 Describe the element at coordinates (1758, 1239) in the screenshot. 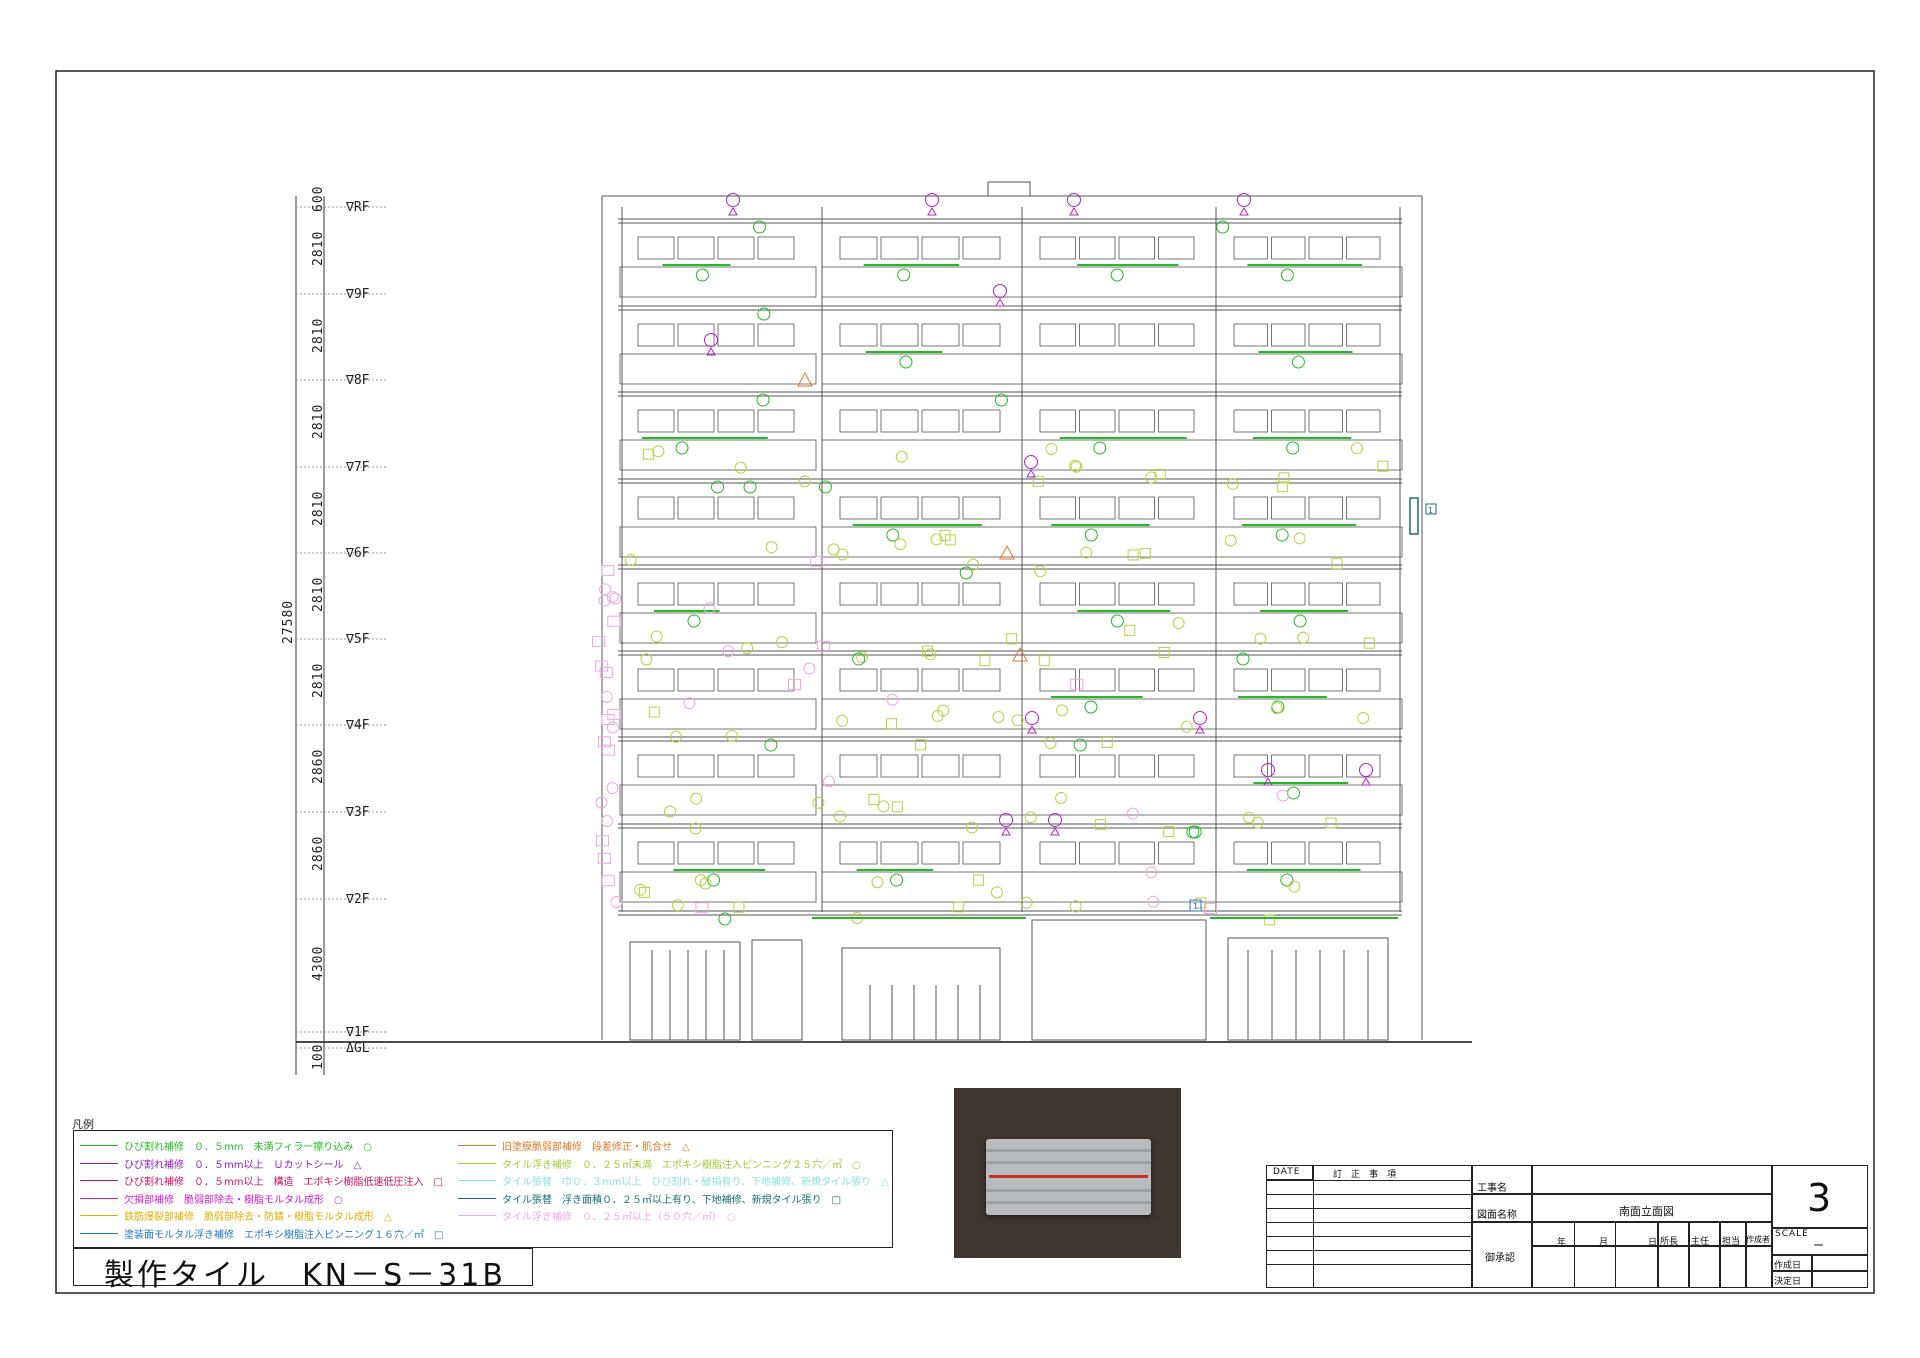

I see `role-4: 作成者` at that location.